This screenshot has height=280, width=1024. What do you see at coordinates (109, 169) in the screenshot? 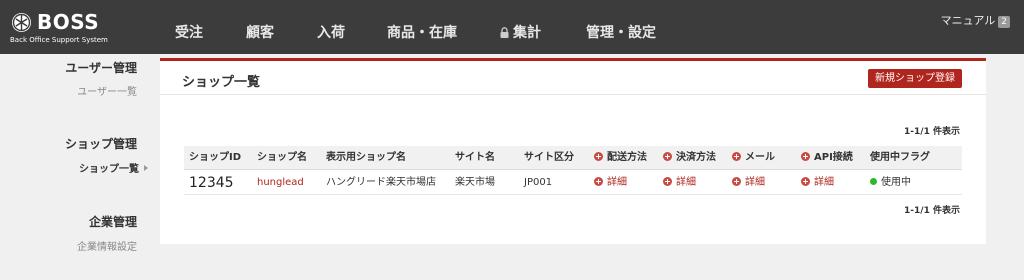
I see `sidebar-item-shop-list-label: ショップ一覧` at bounding box center [109, 169].